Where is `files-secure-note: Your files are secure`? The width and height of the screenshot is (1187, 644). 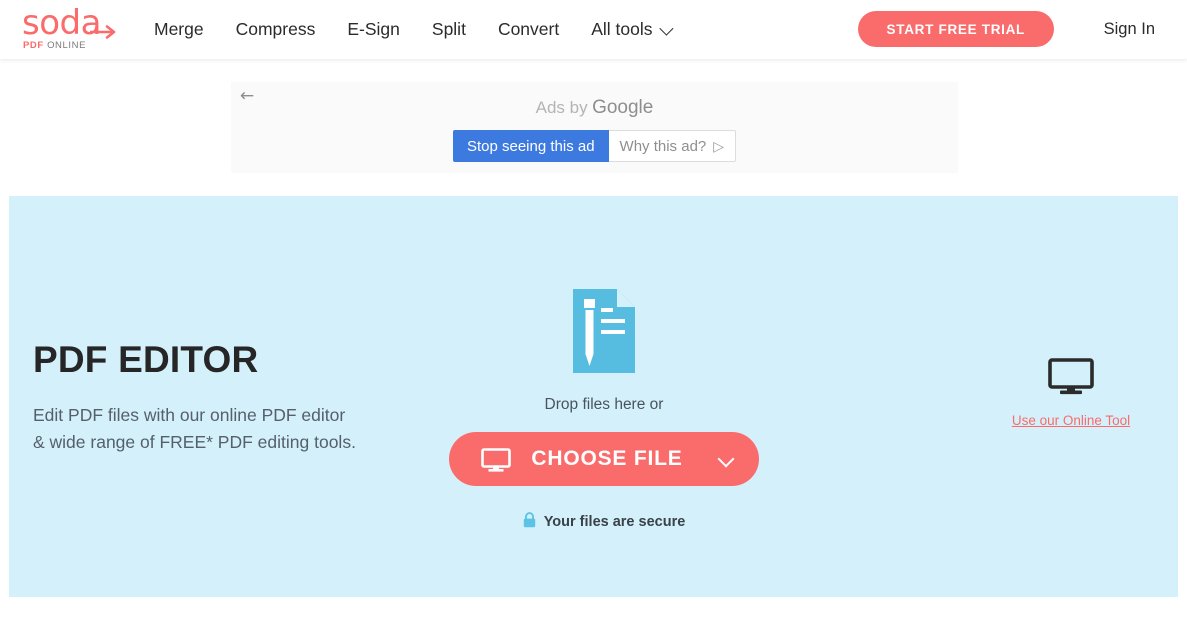
files-secure-note: Your files are secure is located at coordinates (604, 522).